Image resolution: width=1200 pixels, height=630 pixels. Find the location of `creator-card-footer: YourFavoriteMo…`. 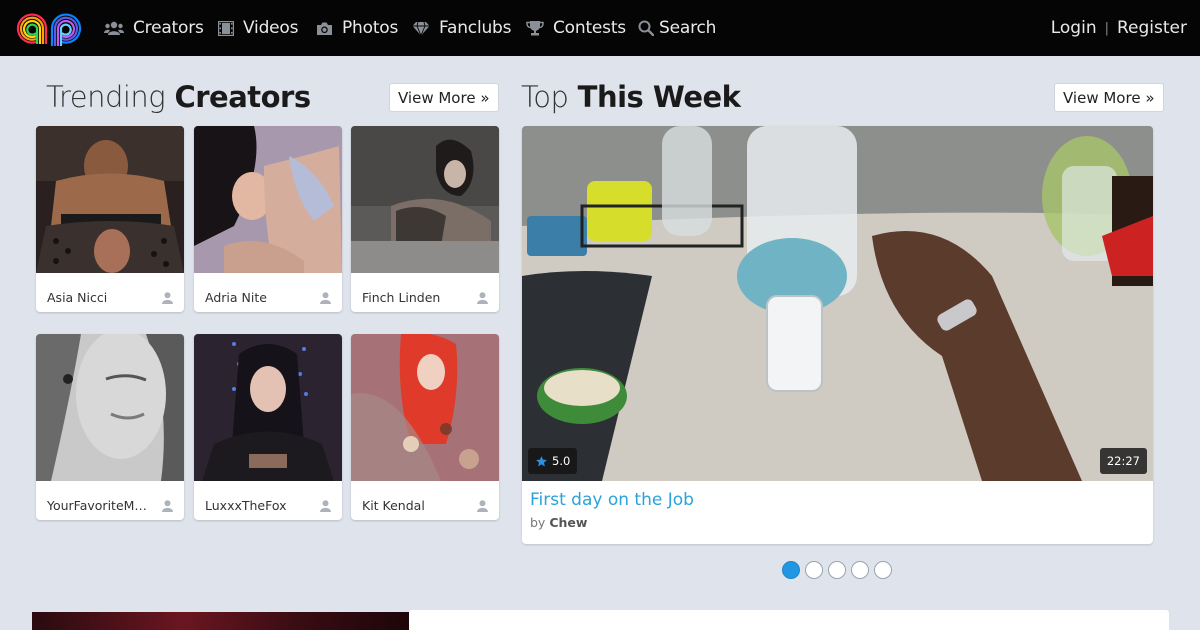

creator-card-footer: YourFavoriteMo… is located at coordinates (110, 503).